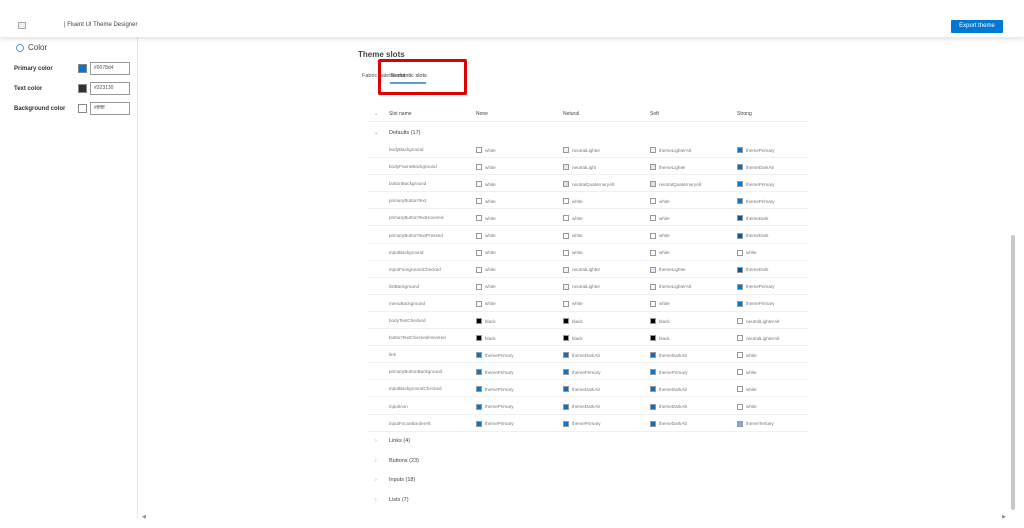 The image size is (1024, 528). What do you see at coordinates (392, 441) in the screenshot?
I see `group-row: › Links (4)` at bounding box center [392, 441].